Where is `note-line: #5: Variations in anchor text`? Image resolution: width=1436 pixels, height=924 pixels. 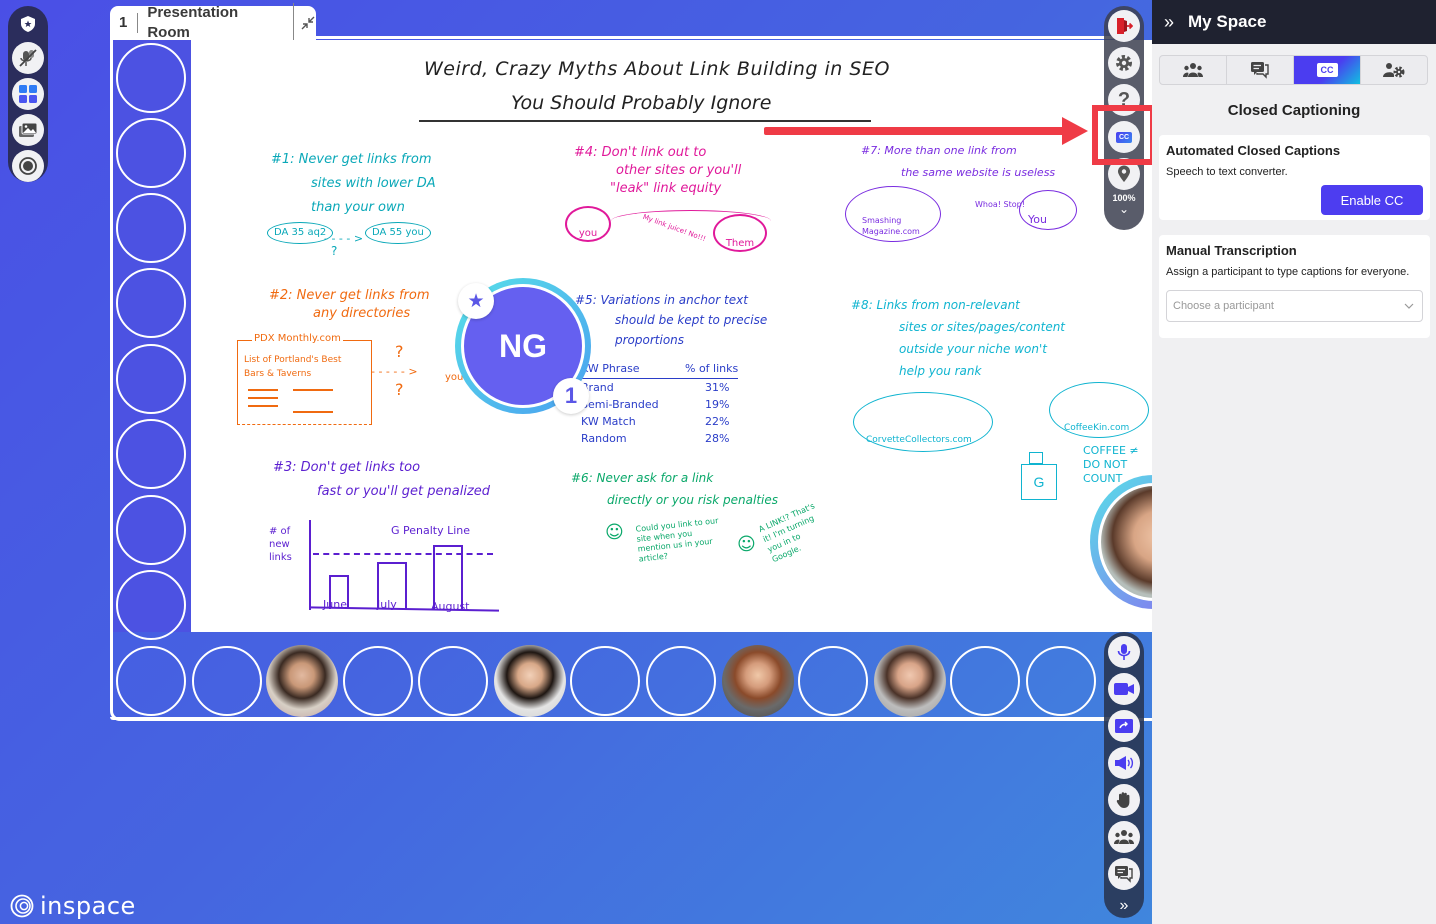
note-line: #5: Variations in anchor text is located at coordinates (661, 300).